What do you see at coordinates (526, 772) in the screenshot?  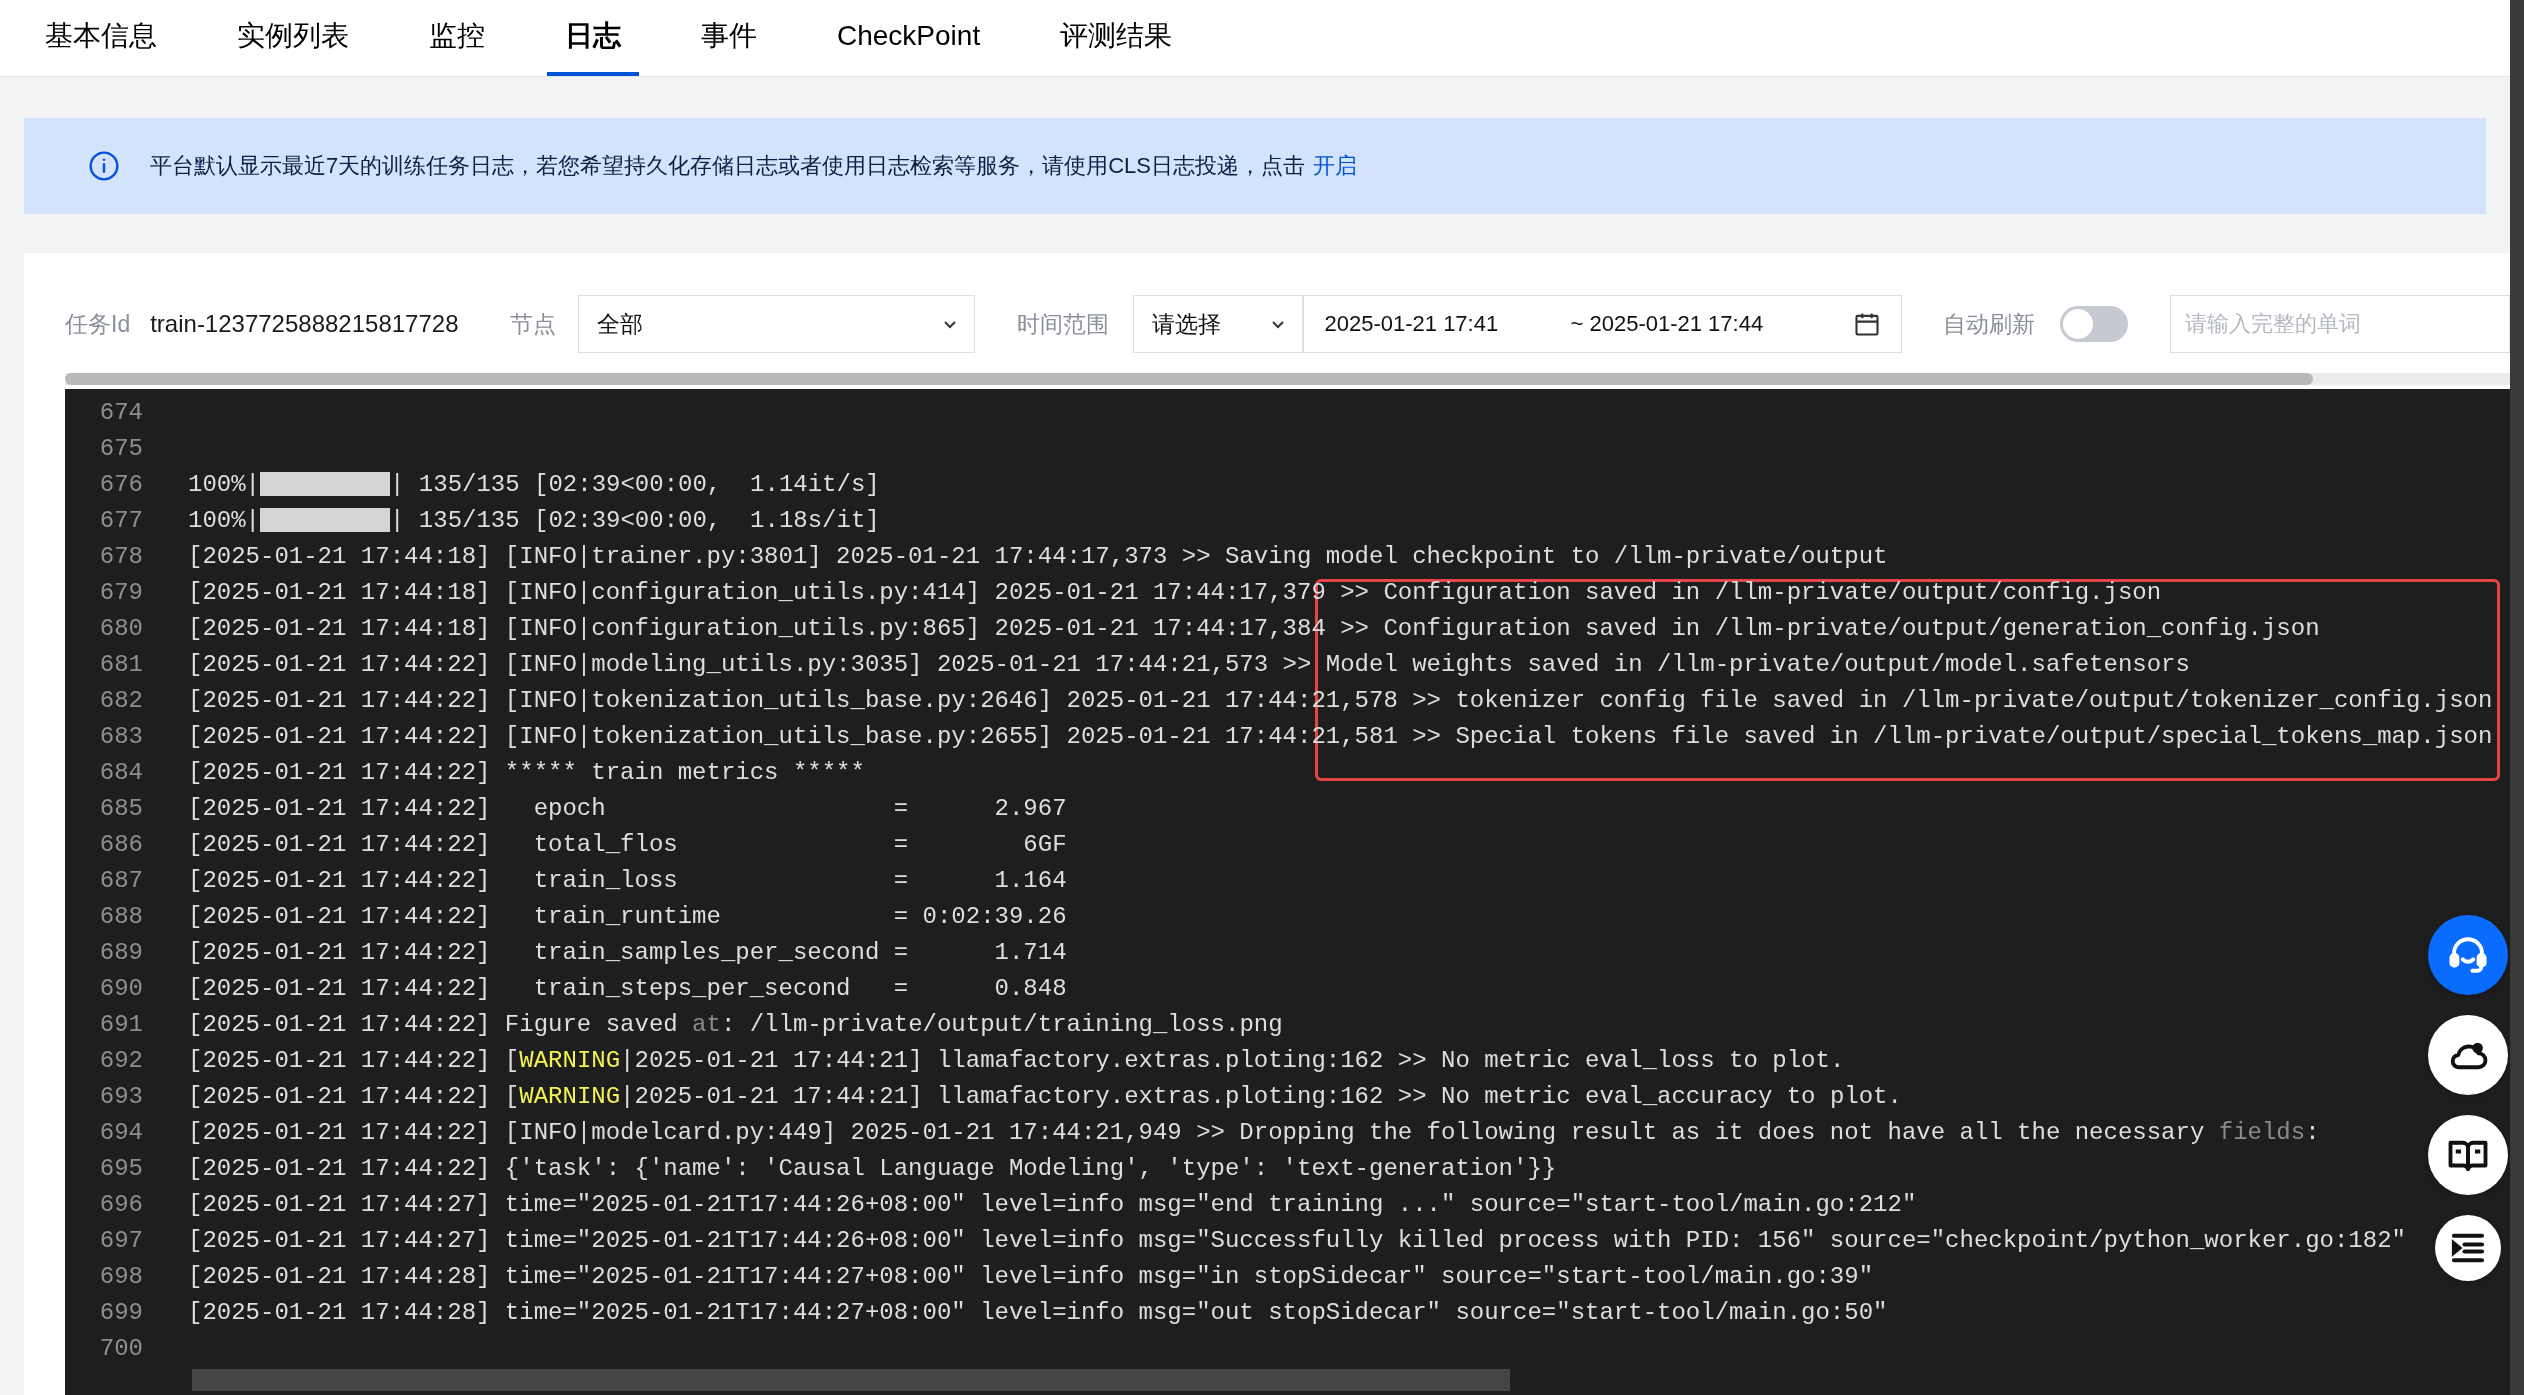 I see `log-text: [2025-01-21 17:44:22] ***** train metrics *****` at bounding box center [526, 772].